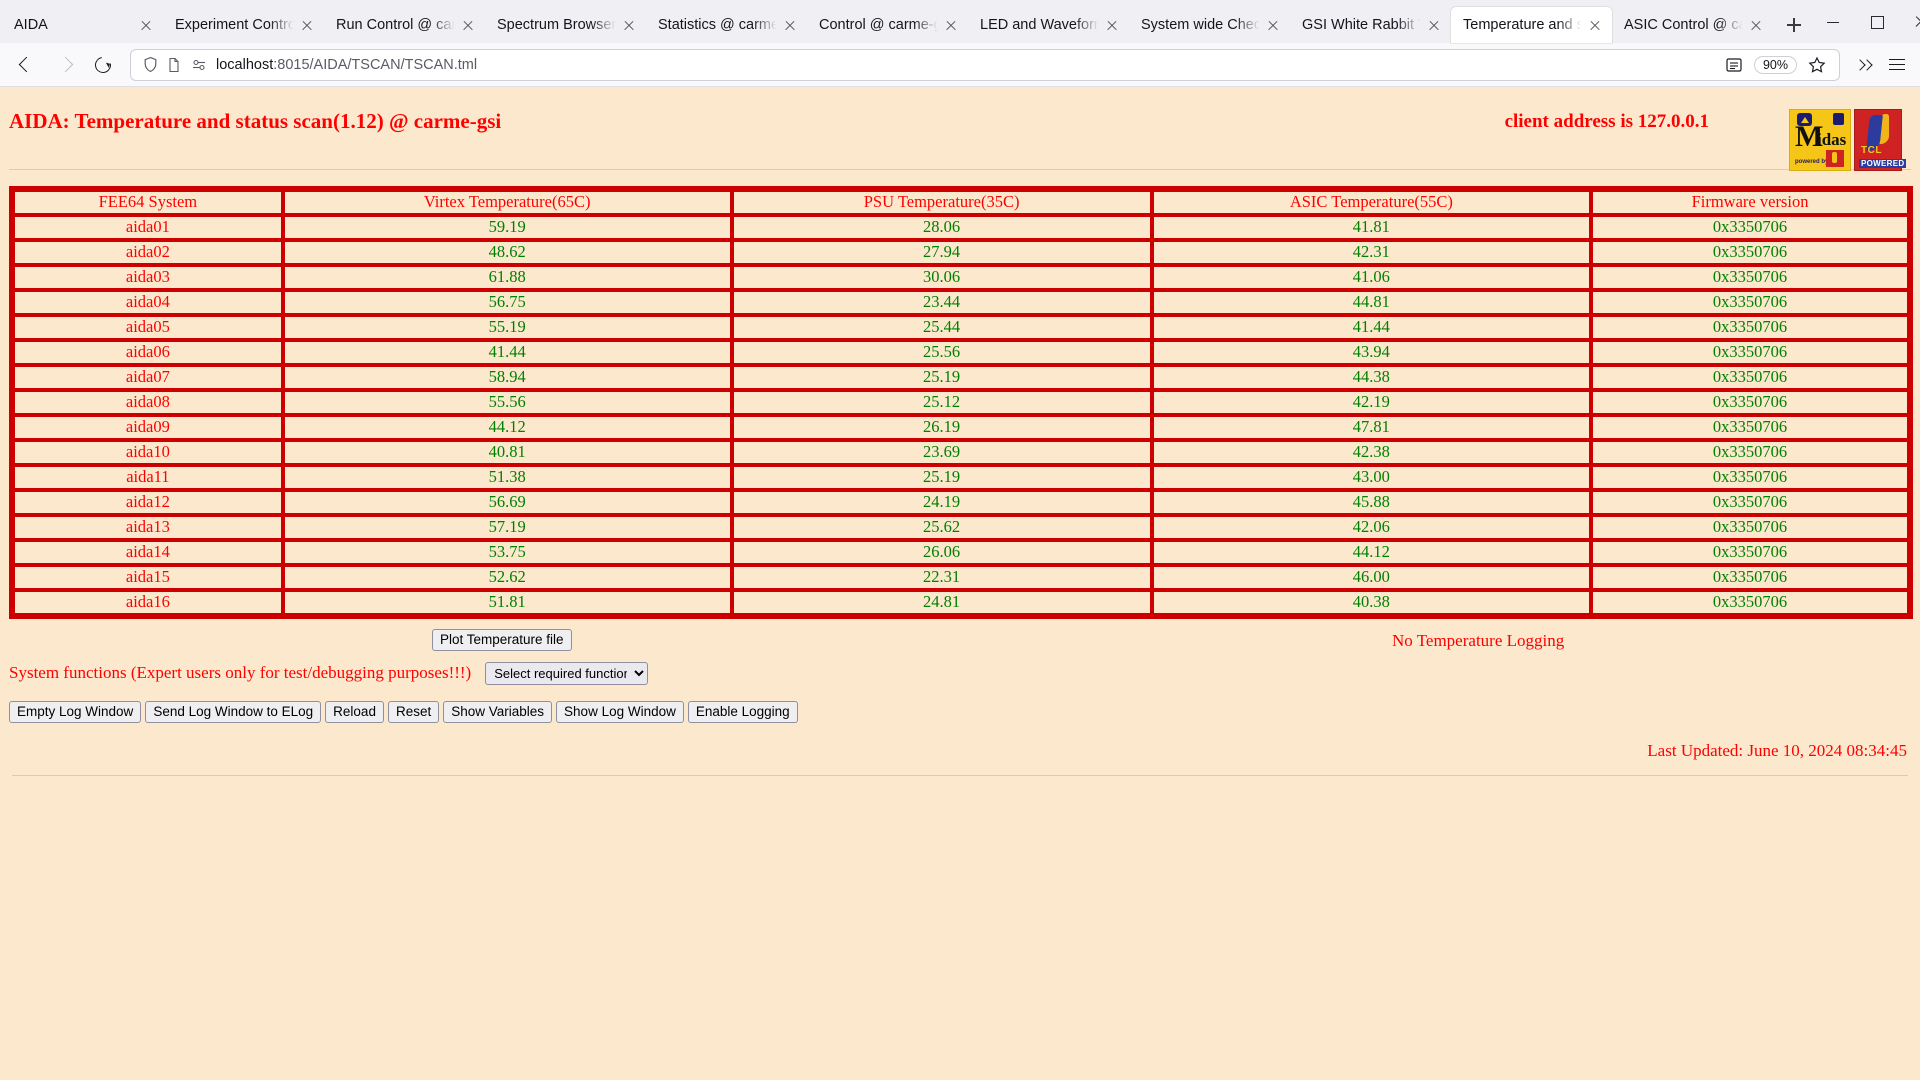  Describe the element at coordinates (199, 65) in the screenshot. I see `permissions-icon` at that location.